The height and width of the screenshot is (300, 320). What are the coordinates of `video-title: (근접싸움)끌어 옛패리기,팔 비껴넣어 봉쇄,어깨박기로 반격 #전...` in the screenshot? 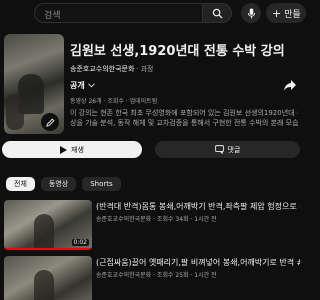 It's located at (198, 262).